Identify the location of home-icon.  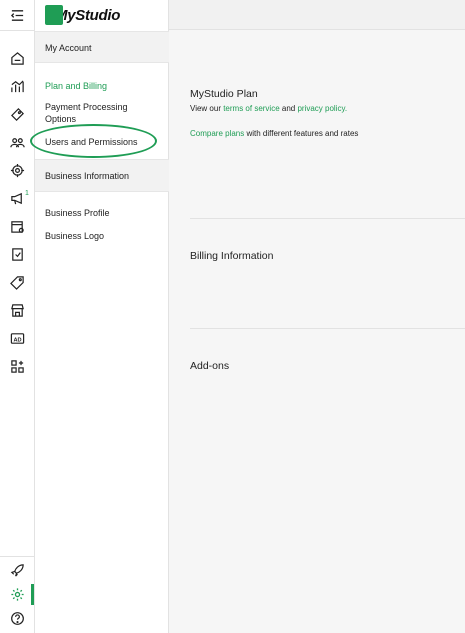
(17, 58).